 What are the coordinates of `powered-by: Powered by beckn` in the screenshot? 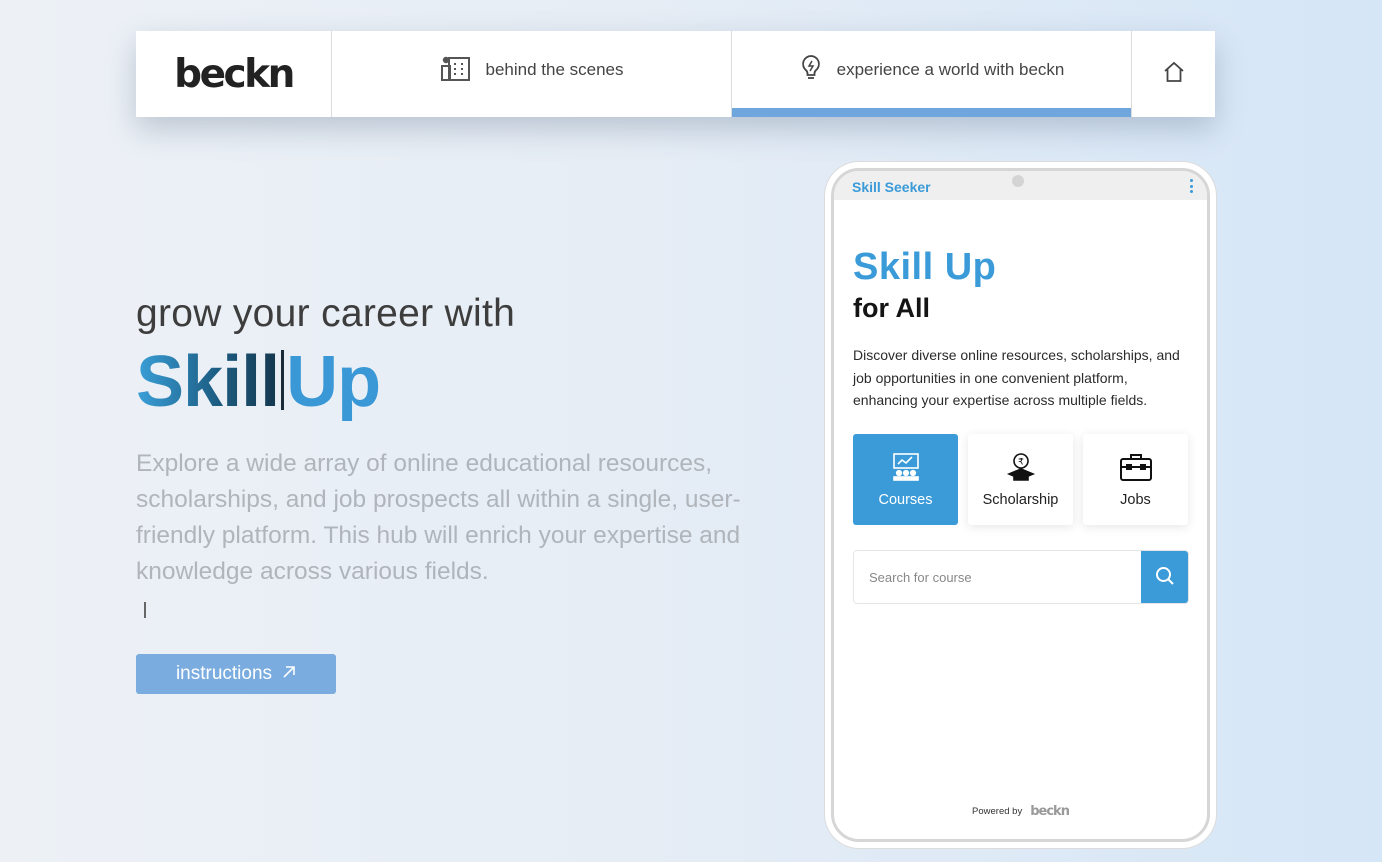 It's located at (1020, 811).